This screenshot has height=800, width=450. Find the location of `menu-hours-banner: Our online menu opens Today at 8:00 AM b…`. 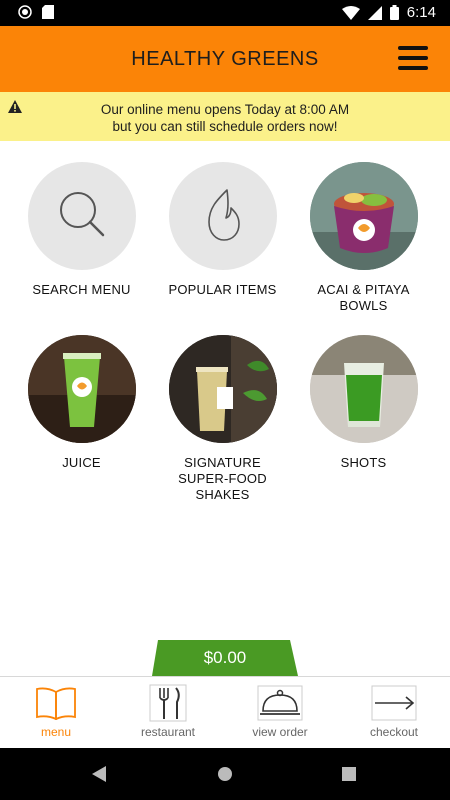

menu-hours-banner: Our online menu opens Today at 8:00 AM b… is located at coordinates (225, 116).